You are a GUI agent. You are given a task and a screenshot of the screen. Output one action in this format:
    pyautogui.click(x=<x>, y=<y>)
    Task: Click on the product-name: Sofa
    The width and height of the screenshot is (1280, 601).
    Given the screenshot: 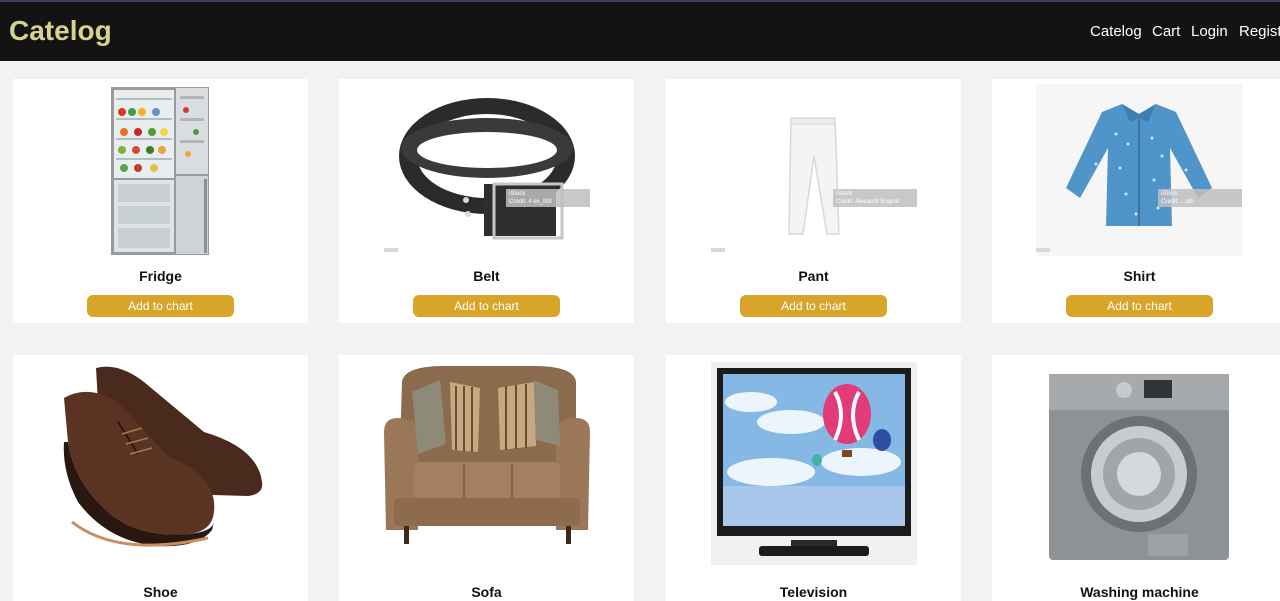 What is the action you would take?
    pyautogui.click(x=486, y=592)
    